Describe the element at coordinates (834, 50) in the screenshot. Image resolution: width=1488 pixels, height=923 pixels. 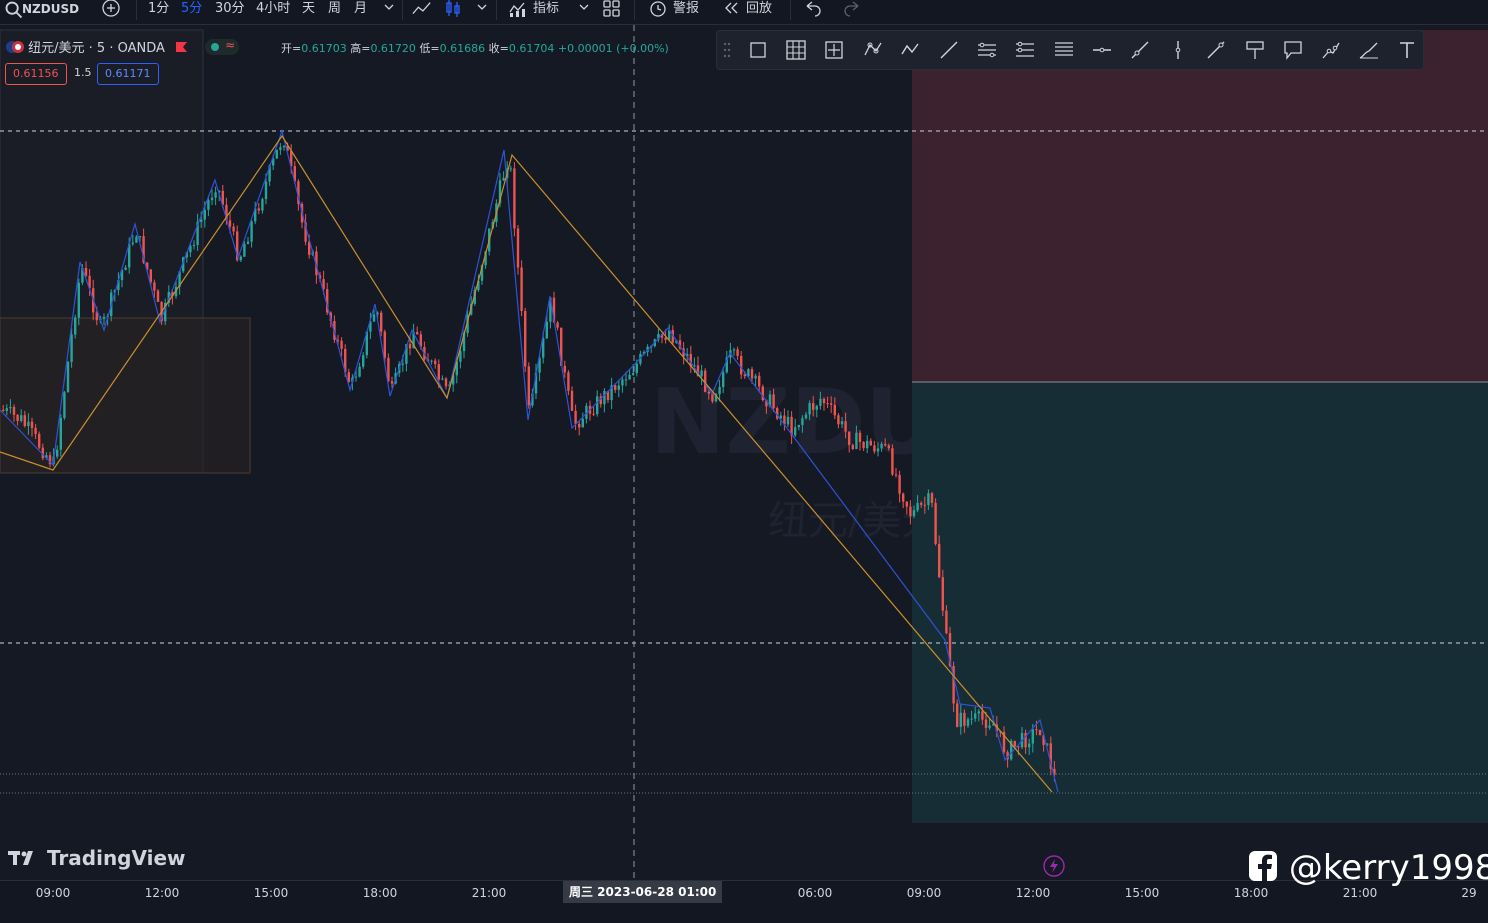
I see `crosshair-box-icon` at that location.